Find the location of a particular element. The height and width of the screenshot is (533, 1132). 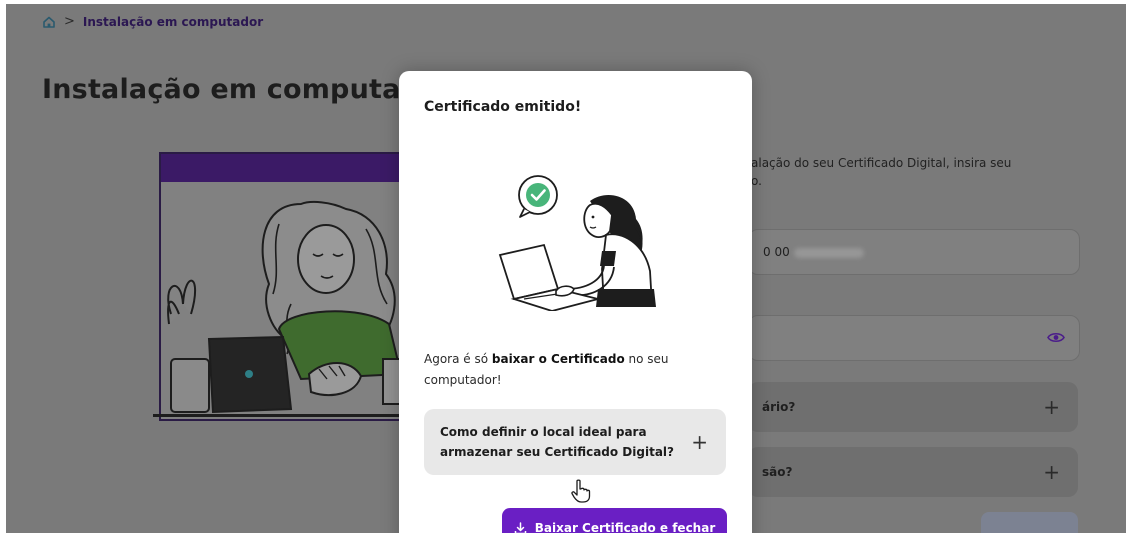

hand-cursor-icon is located at coordinates (581, 493).